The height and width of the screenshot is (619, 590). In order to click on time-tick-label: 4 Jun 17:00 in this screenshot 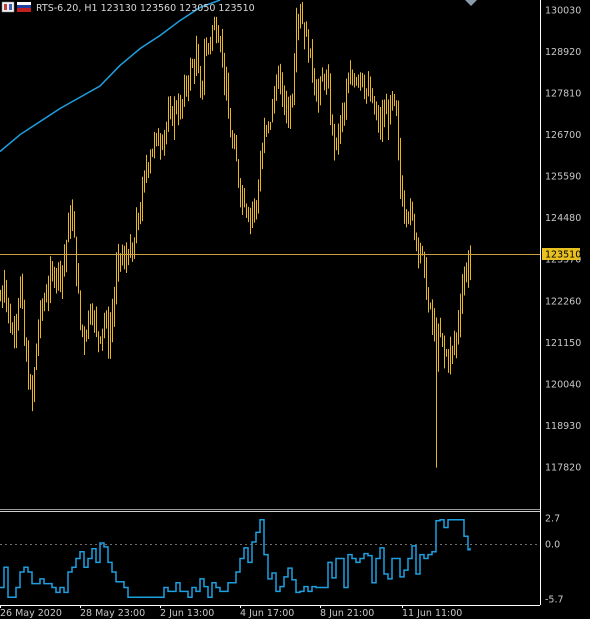, I will do `click(267, 613)`.